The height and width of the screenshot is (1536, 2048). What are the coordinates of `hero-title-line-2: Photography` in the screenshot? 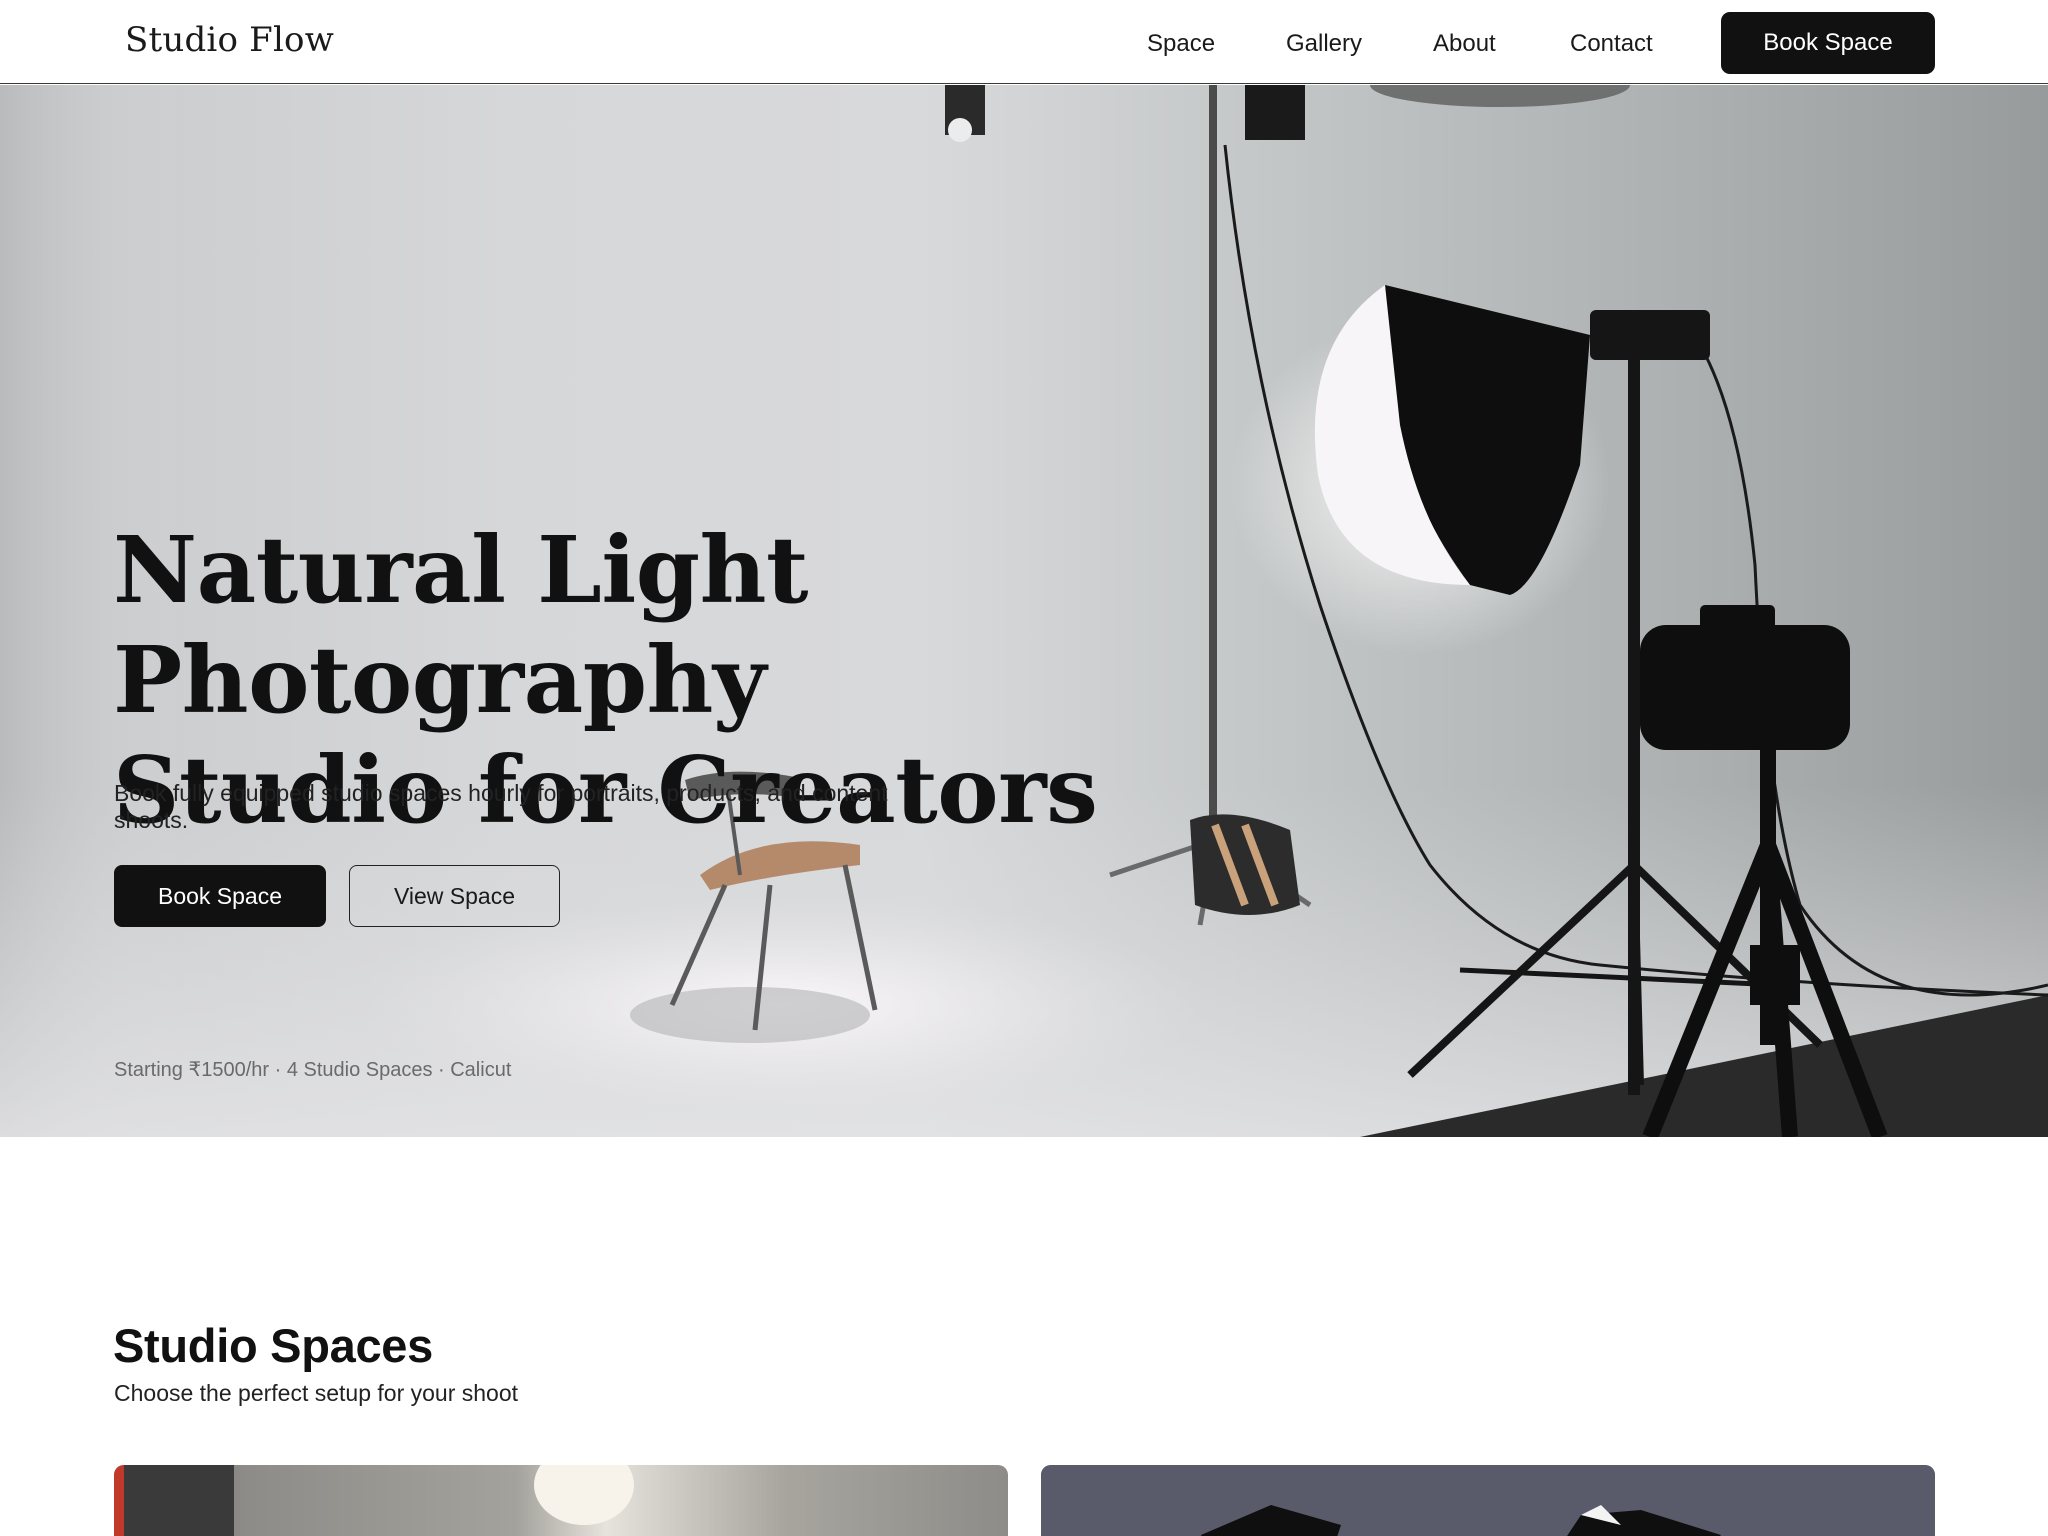 It's located at (439, 680).